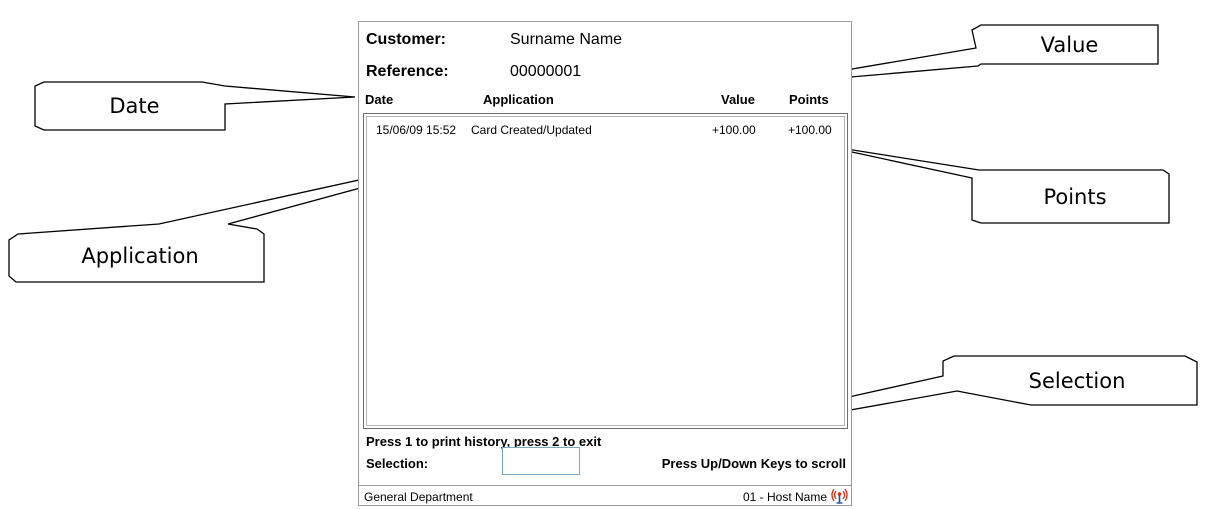 This screenshot has width=1212, height=509. Describe the element at coordinates (738, 99) in the screenshot. I see `column-header-value: Value` at that location.